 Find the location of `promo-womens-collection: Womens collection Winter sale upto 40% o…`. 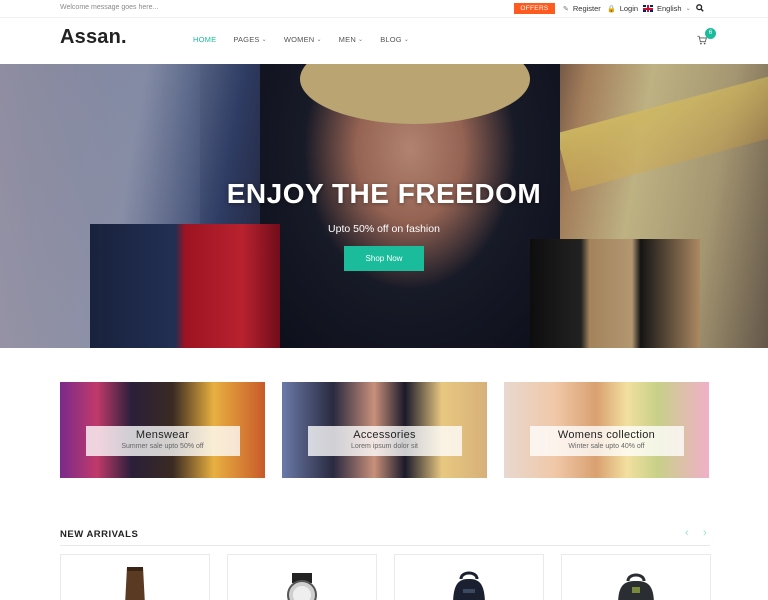

promo-womens-collection: Womens collection Winter sale upto 40% o… is located at coordinates (606, 430).